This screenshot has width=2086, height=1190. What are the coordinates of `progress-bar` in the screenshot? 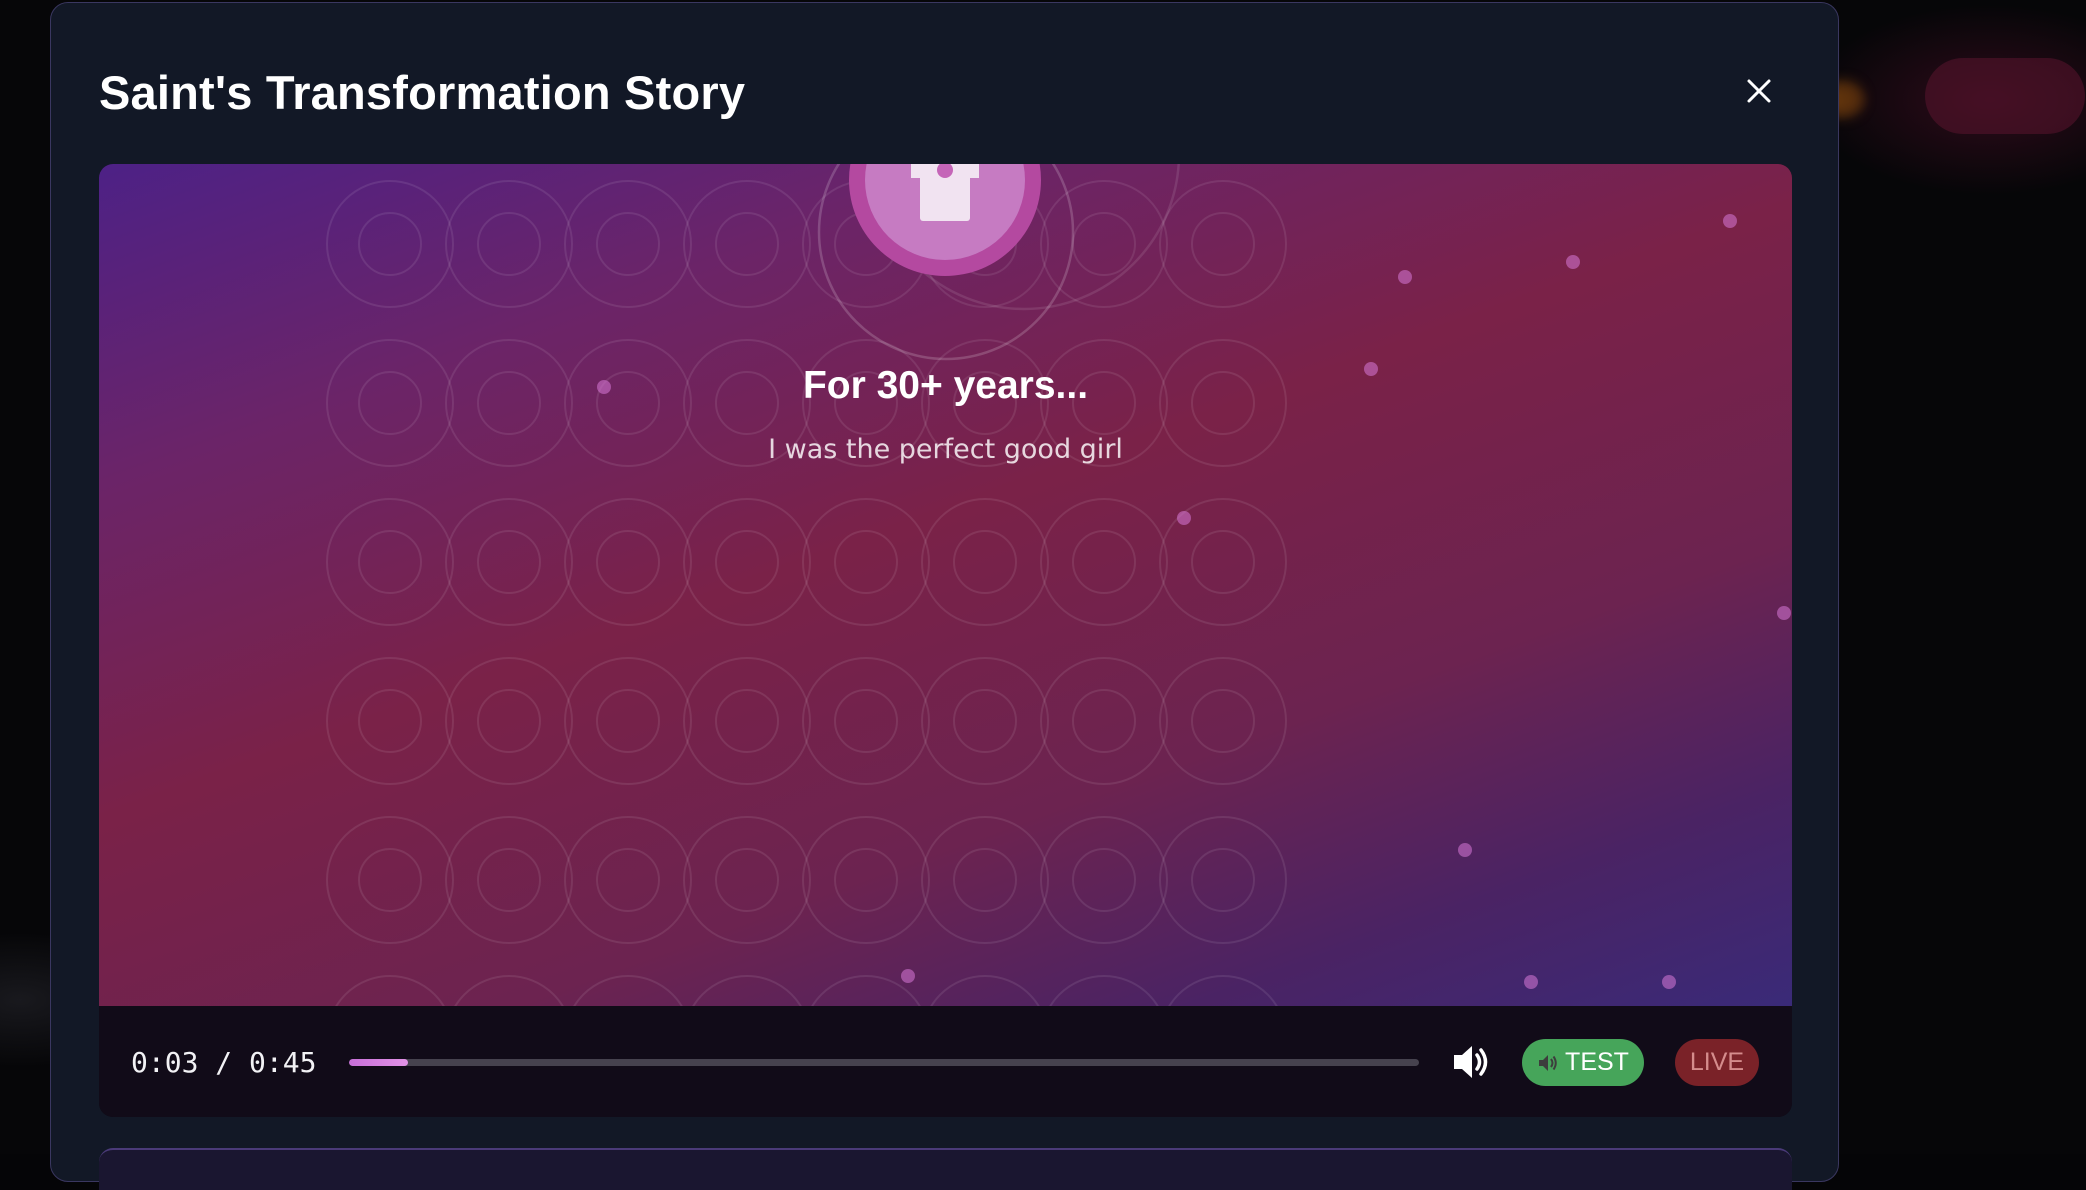 It's located at (884, 1062).